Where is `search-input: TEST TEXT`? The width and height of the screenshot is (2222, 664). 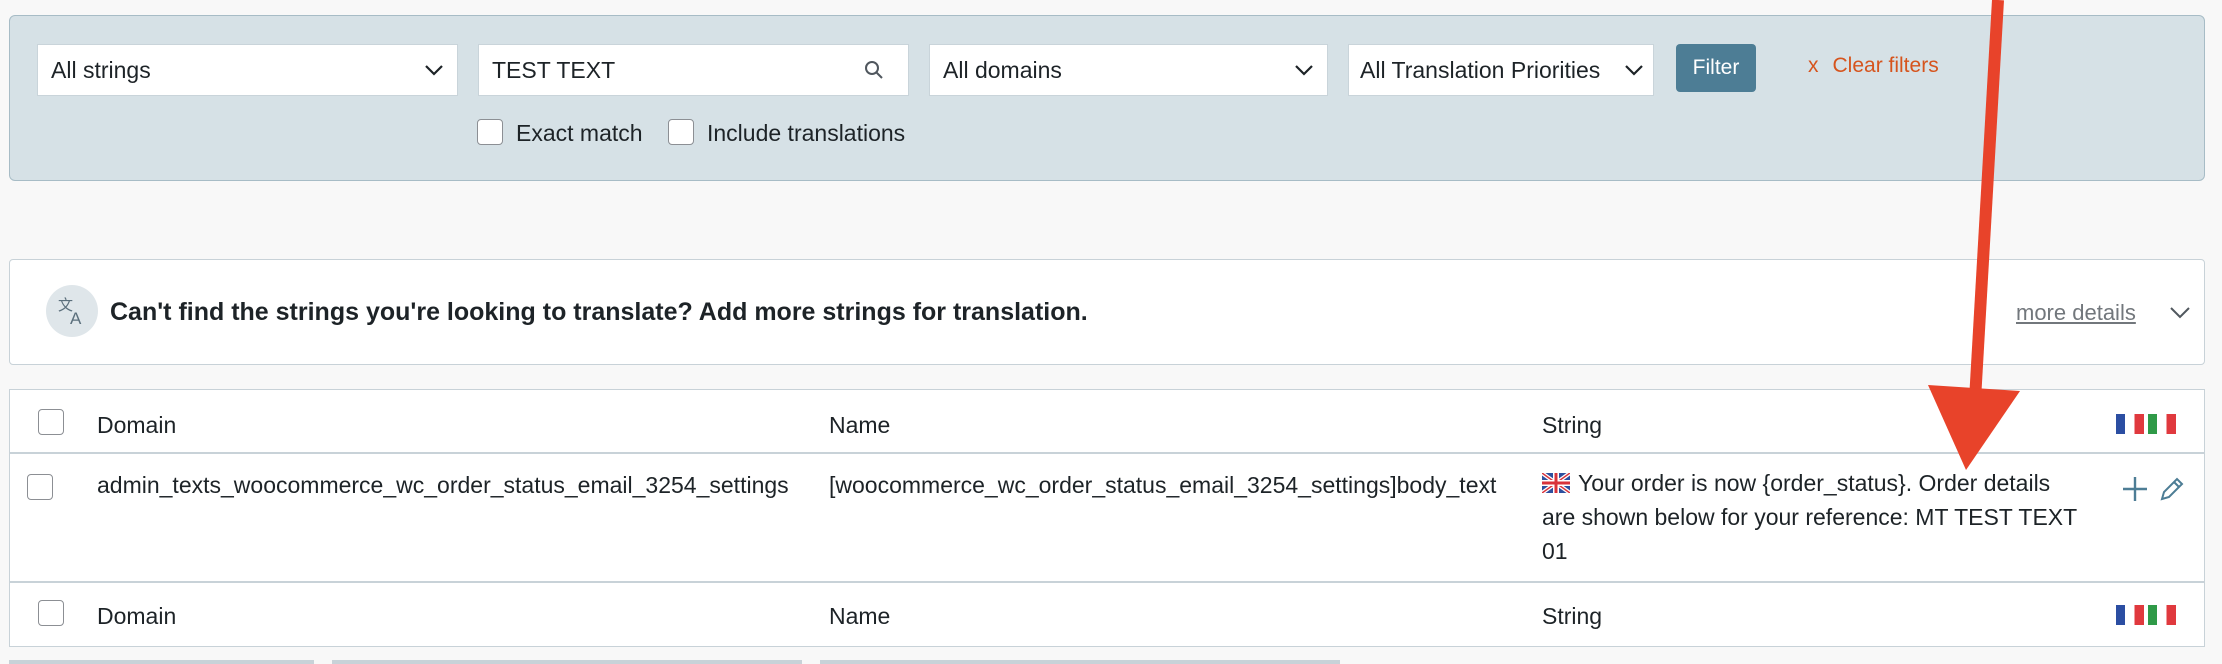
search-input: TEST TEXT is located at coordinates (693, 70).